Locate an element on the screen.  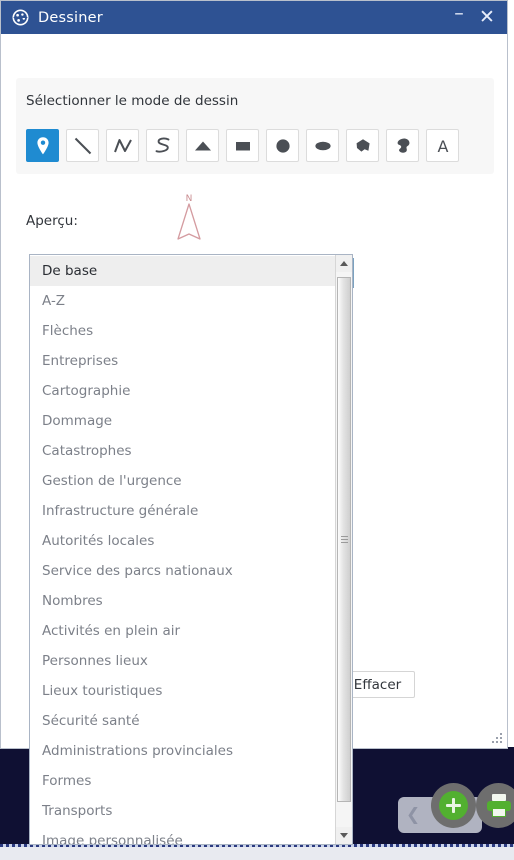
freehand-polygon-icon is located at coordinates (403, 146).